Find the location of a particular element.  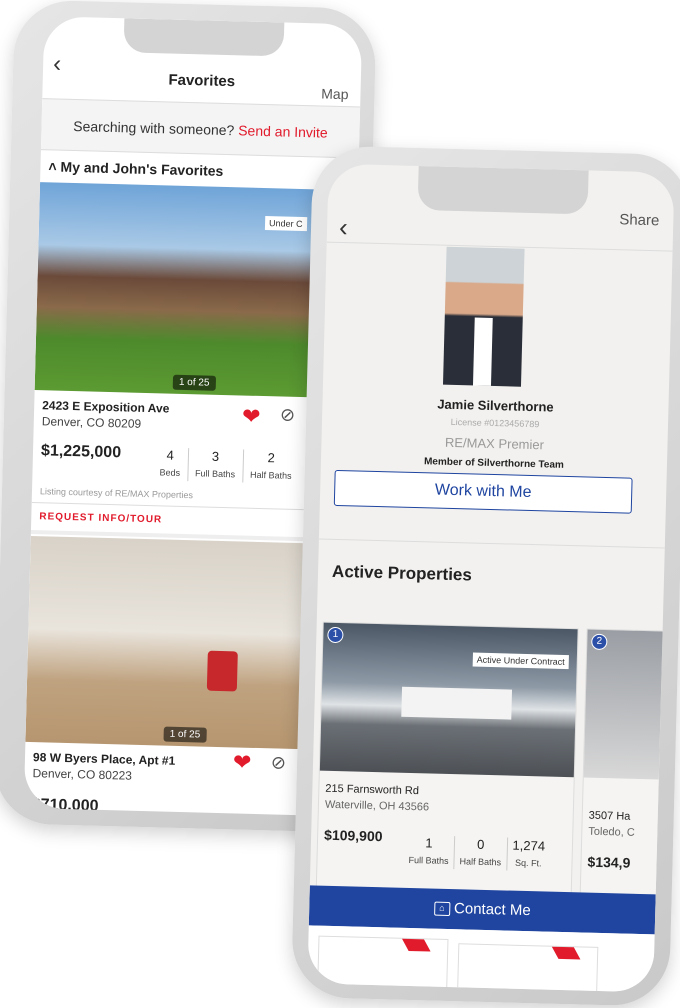

stat-half-baths: 2 Half Baths is located at coordinates (270, 466).